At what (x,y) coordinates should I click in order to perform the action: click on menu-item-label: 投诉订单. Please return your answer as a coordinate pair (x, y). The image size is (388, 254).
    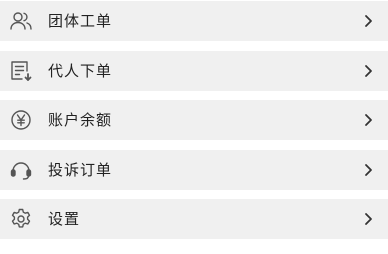
    Looking at the image, I should click on (80, 170).